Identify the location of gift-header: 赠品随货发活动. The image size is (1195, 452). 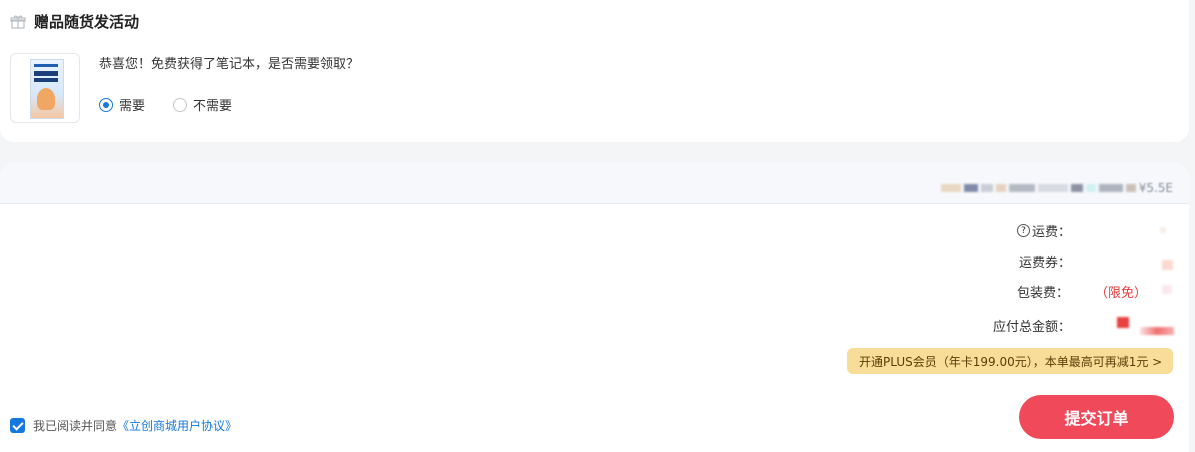
(74, 21).